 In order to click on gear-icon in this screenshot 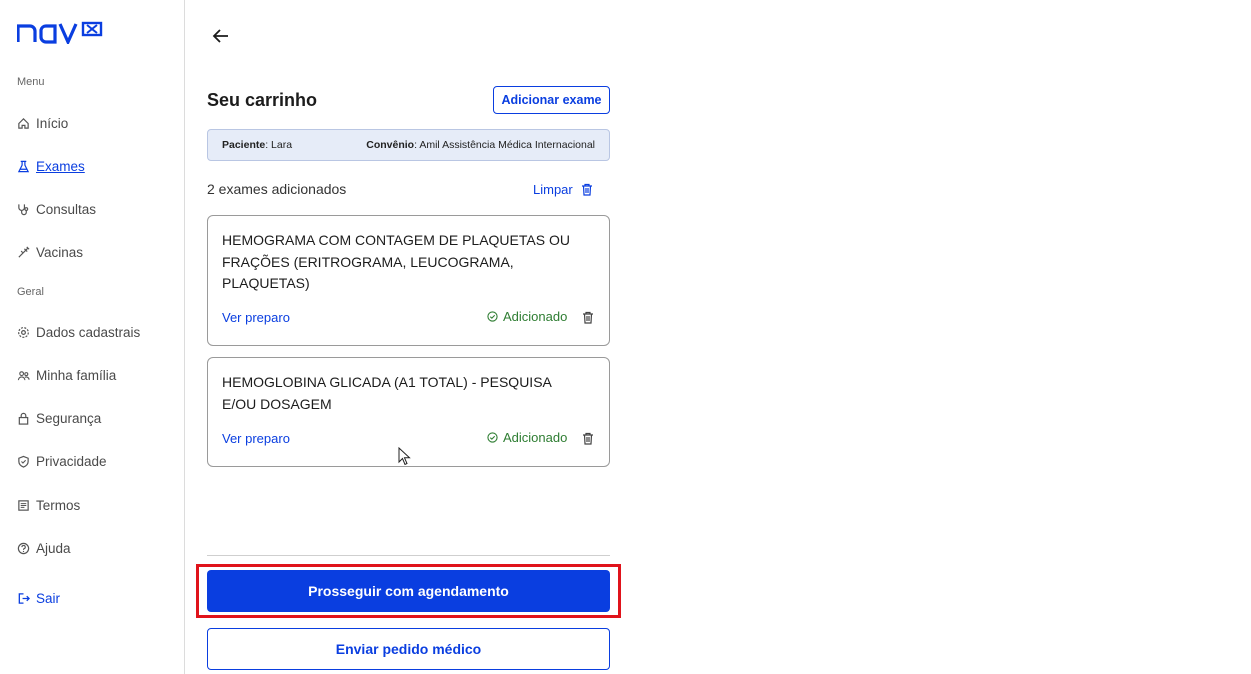, I will do `click(23, 332)`.